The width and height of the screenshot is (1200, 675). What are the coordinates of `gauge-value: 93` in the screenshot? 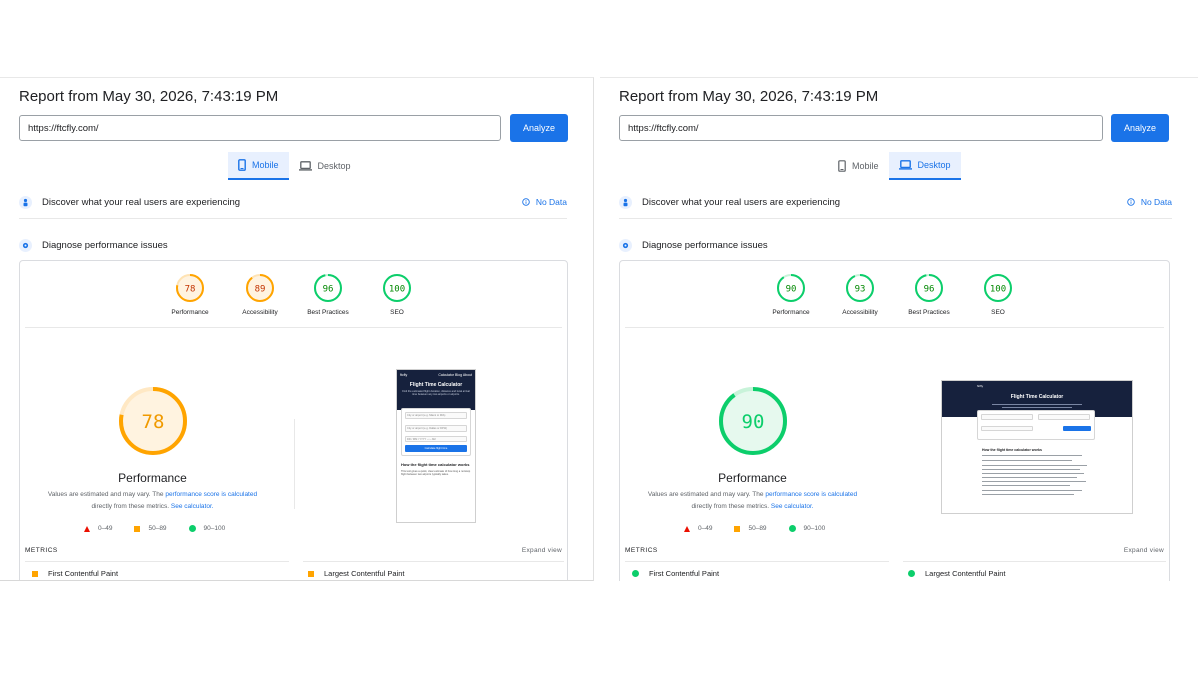 It's located at (860, 290).